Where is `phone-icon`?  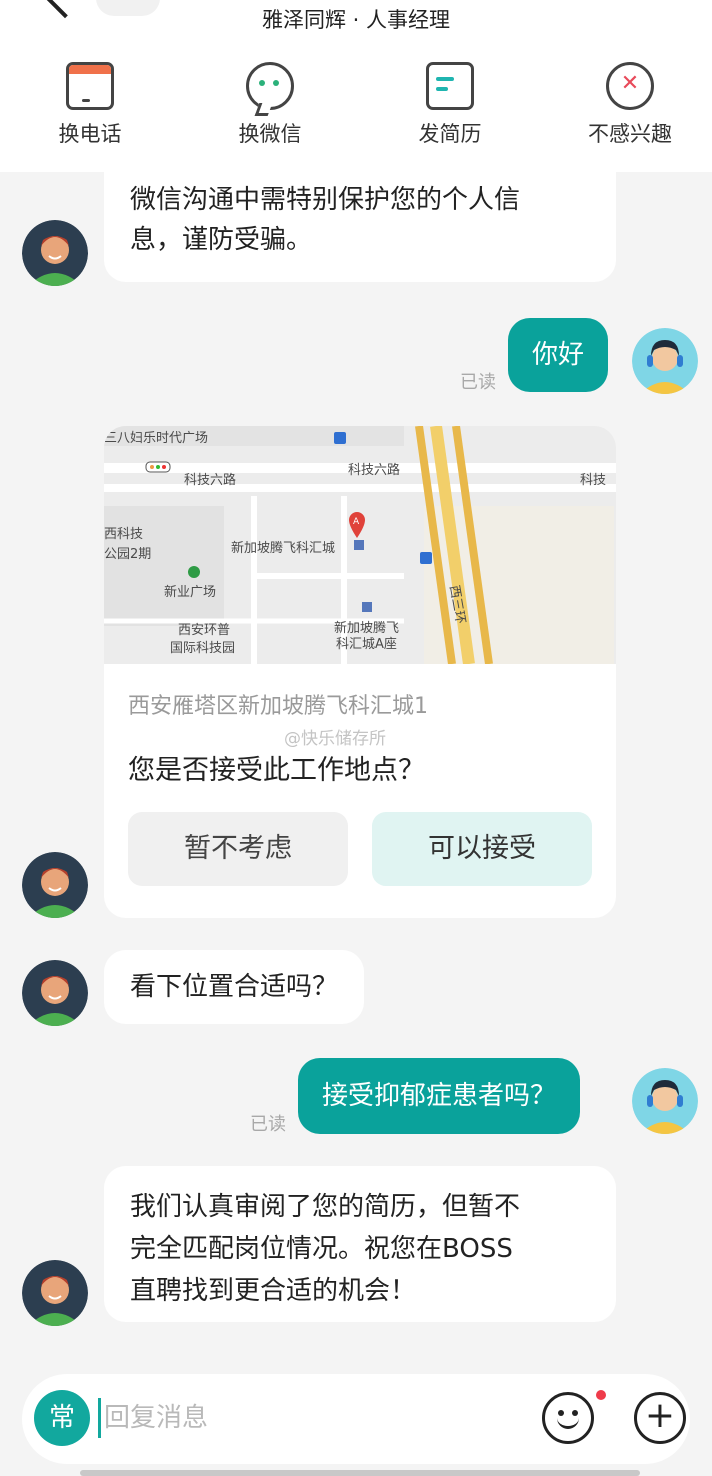
phone-icon is located at coordinates (90, 86).